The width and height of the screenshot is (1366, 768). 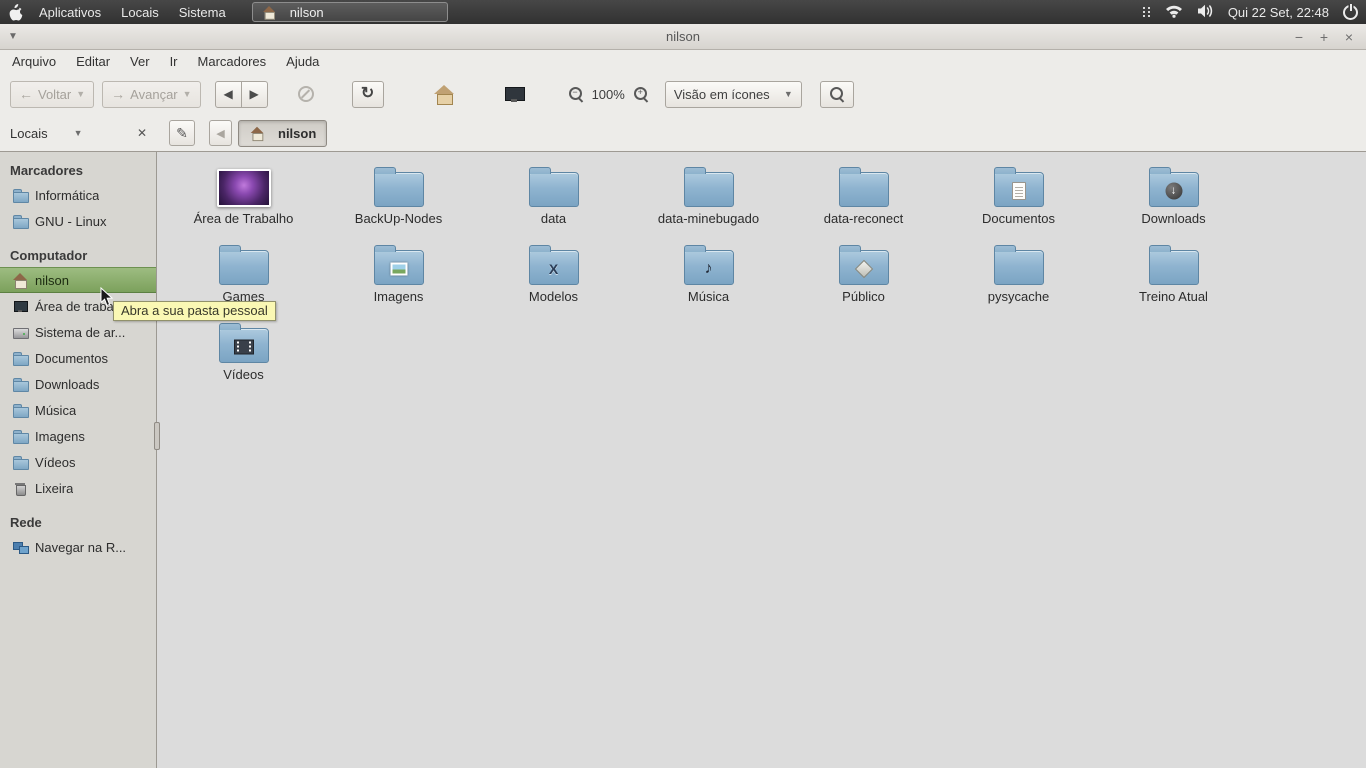 I want to click on file-item: data-reconect, so click(x=863, y=203).